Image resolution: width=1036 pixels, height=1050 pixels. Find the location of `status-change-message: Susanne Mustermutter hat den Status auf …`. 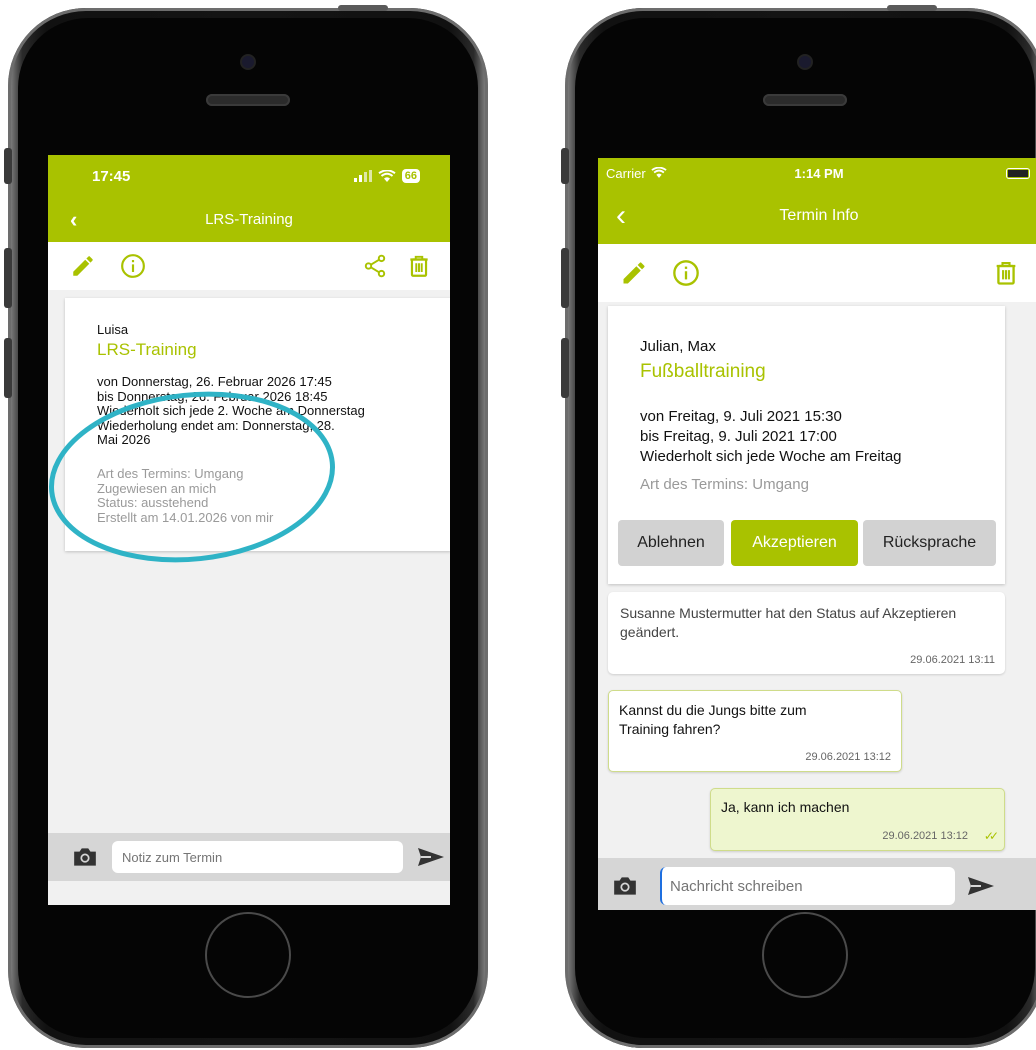

status-change-message: Susanne Mustermutter hat den Status auf … is located at coordinates (806, 633).